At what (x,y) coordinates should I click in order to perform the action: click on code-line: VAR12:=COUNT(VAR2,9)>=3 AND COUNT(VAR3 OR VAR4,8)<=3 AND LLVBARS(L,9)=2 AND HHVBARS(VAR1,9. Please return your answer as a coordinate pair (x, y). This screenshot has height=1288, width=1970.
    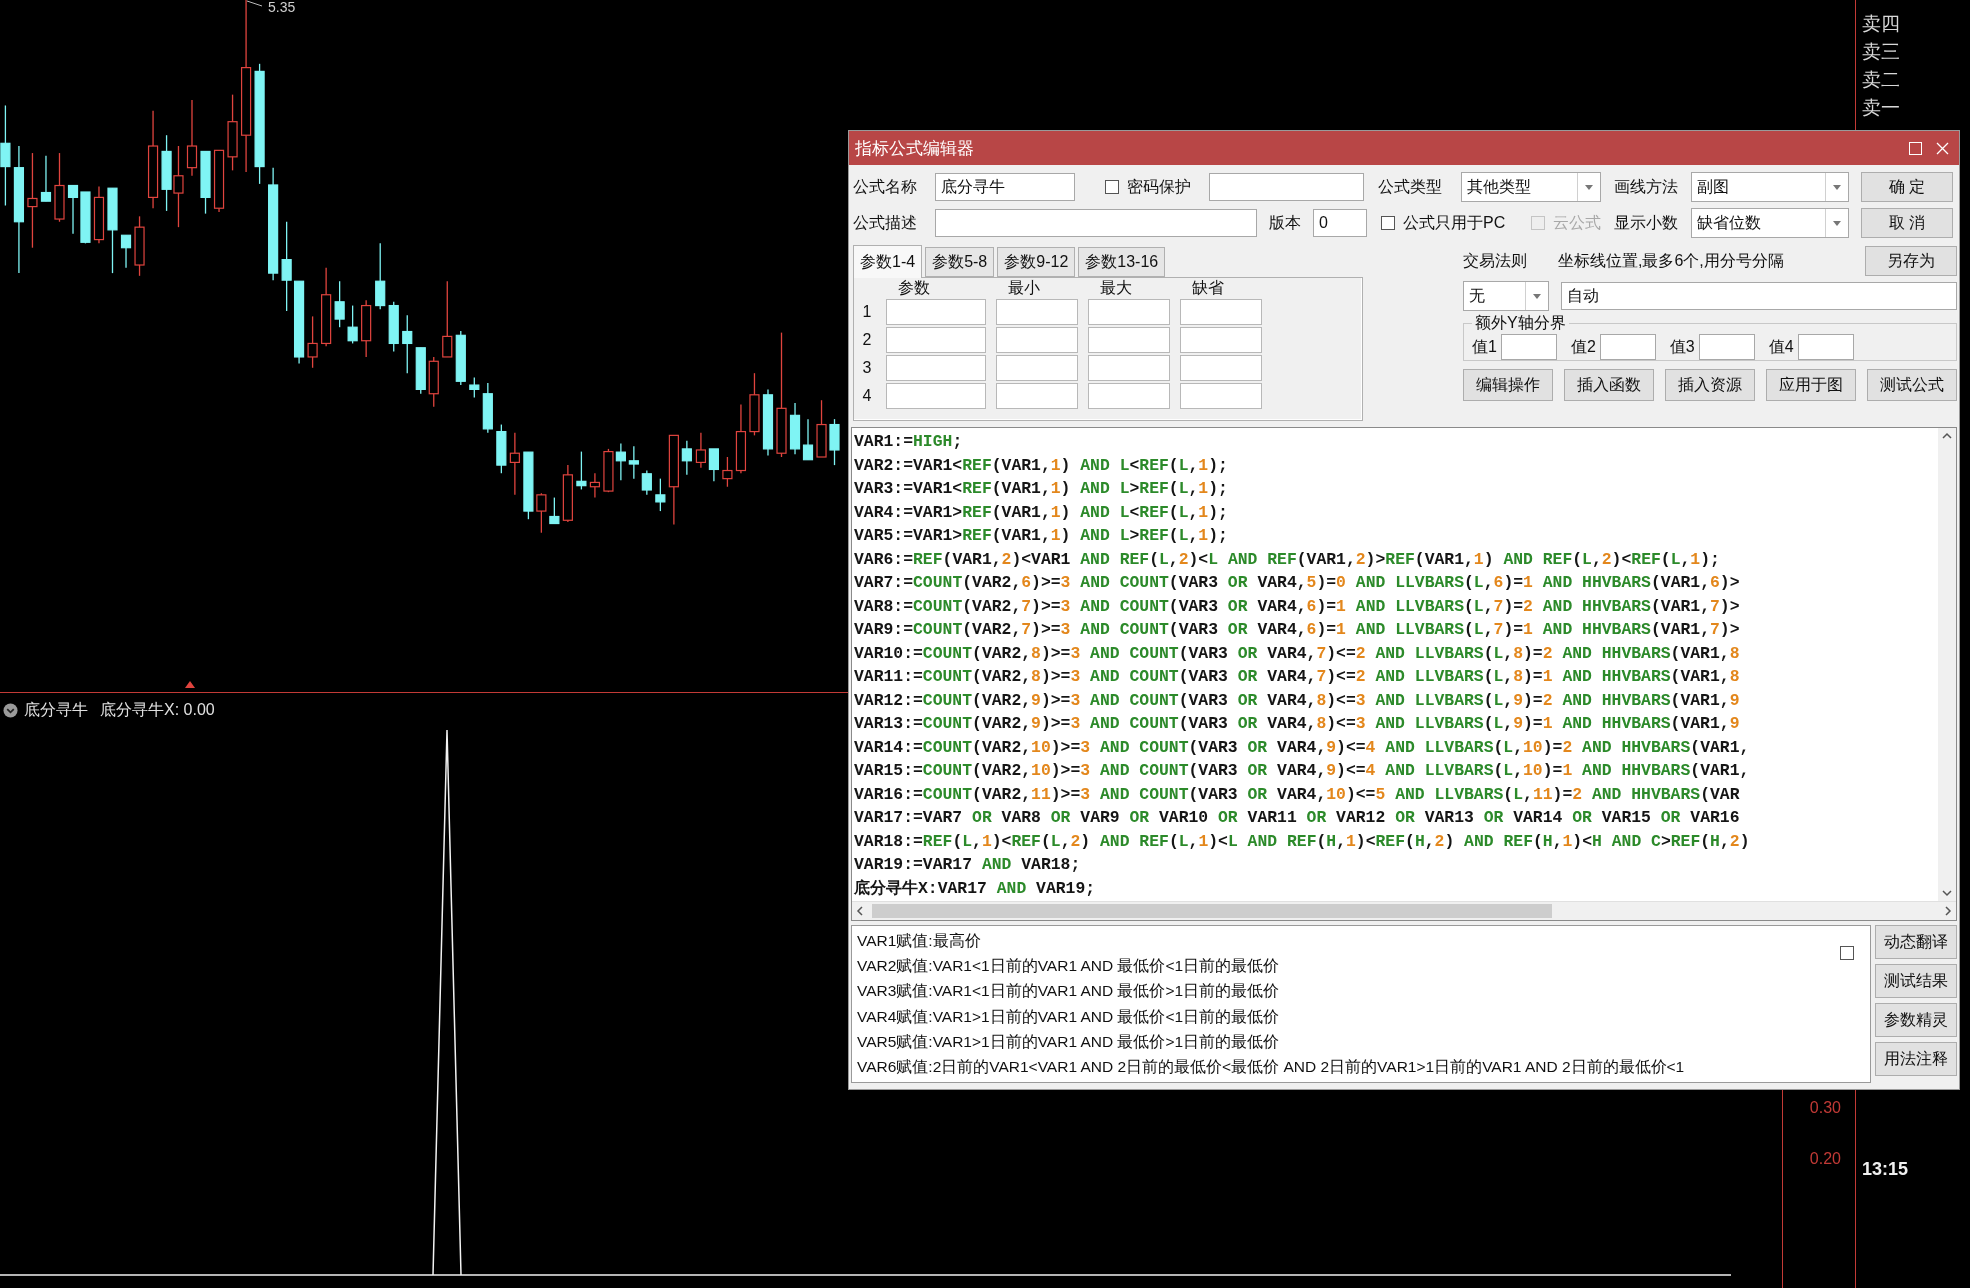
    Looking at the image, I should click on (1297, 700).